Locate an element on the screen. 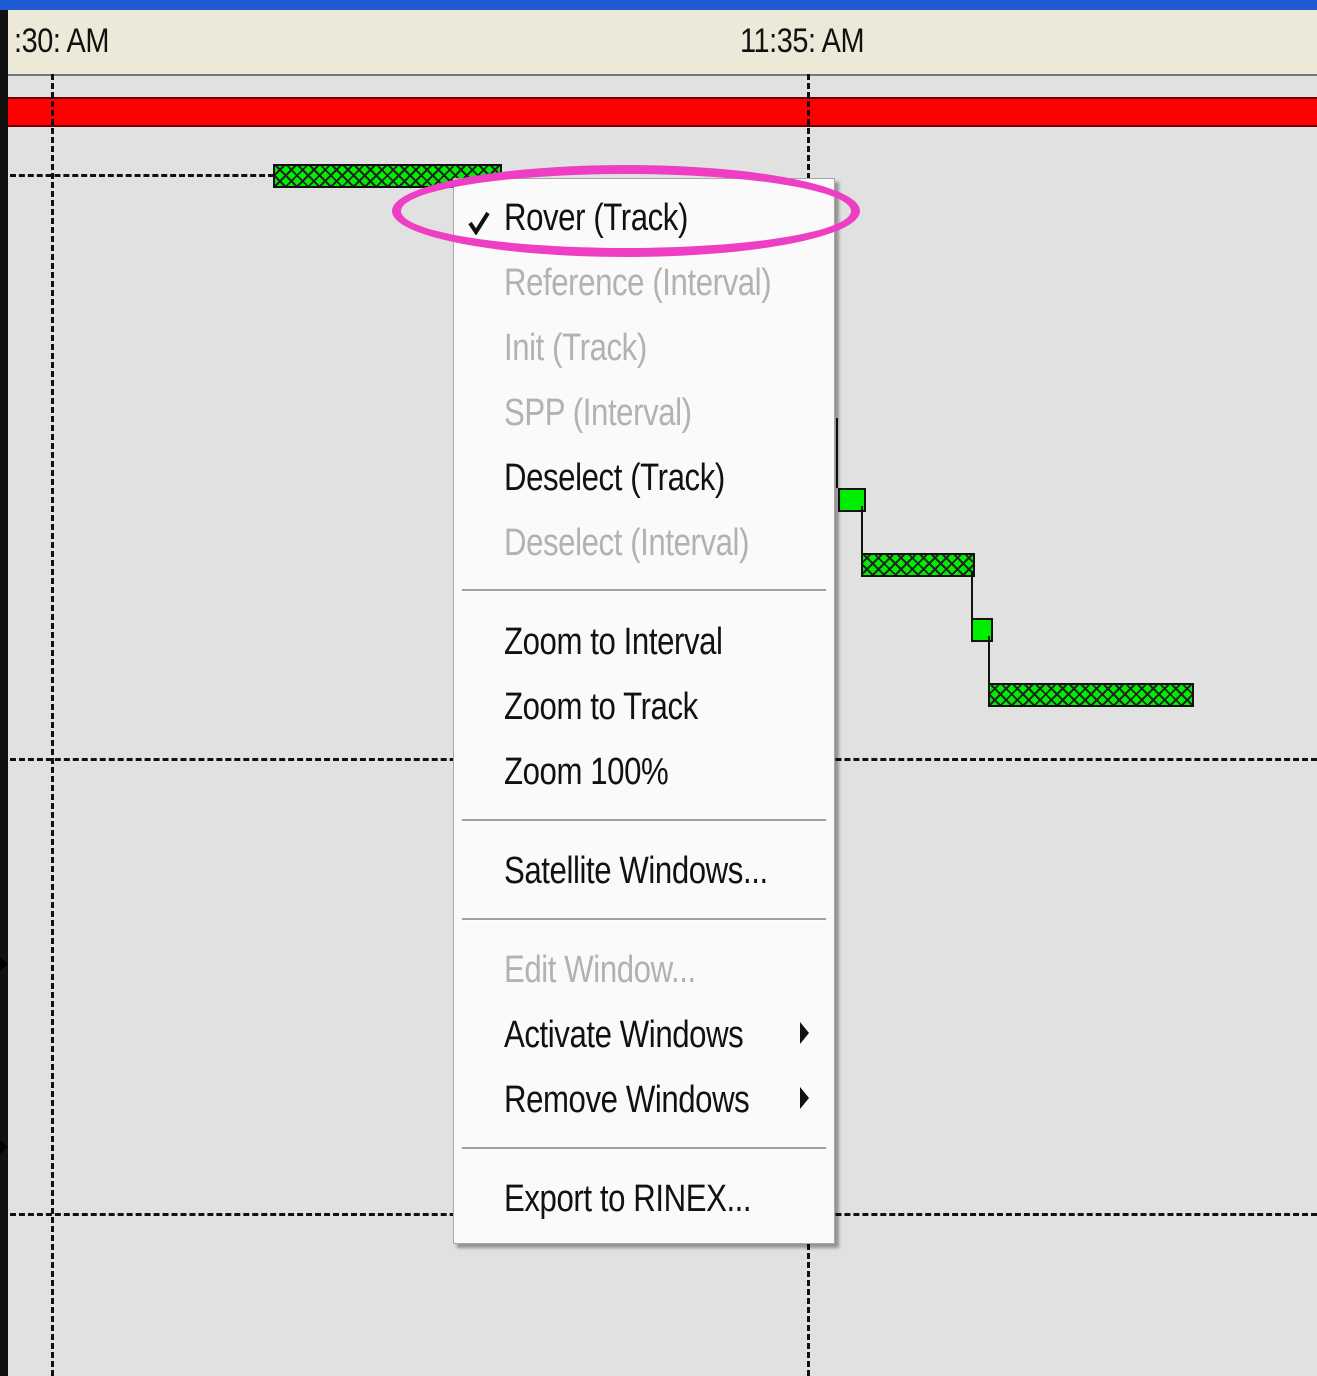 The width and height of the screenshot is (1317, 1376). menu-item-zoom-to-track: Zoom to Track is located at coordinates (644, 708).